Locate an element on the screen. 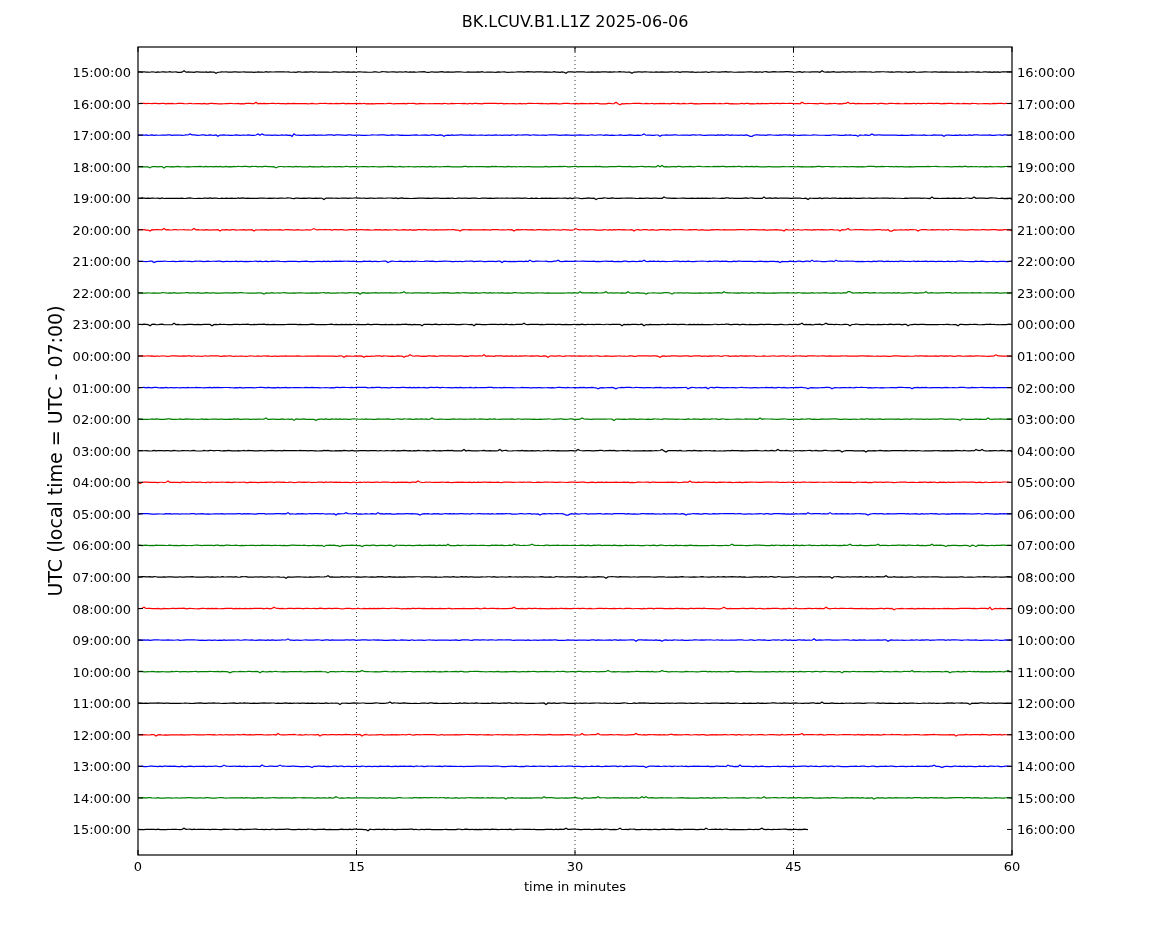 Image resolution: width=1150 pixels, height=950 pixels. x-tick-label: 60 is located at coordinates (1012, 866).